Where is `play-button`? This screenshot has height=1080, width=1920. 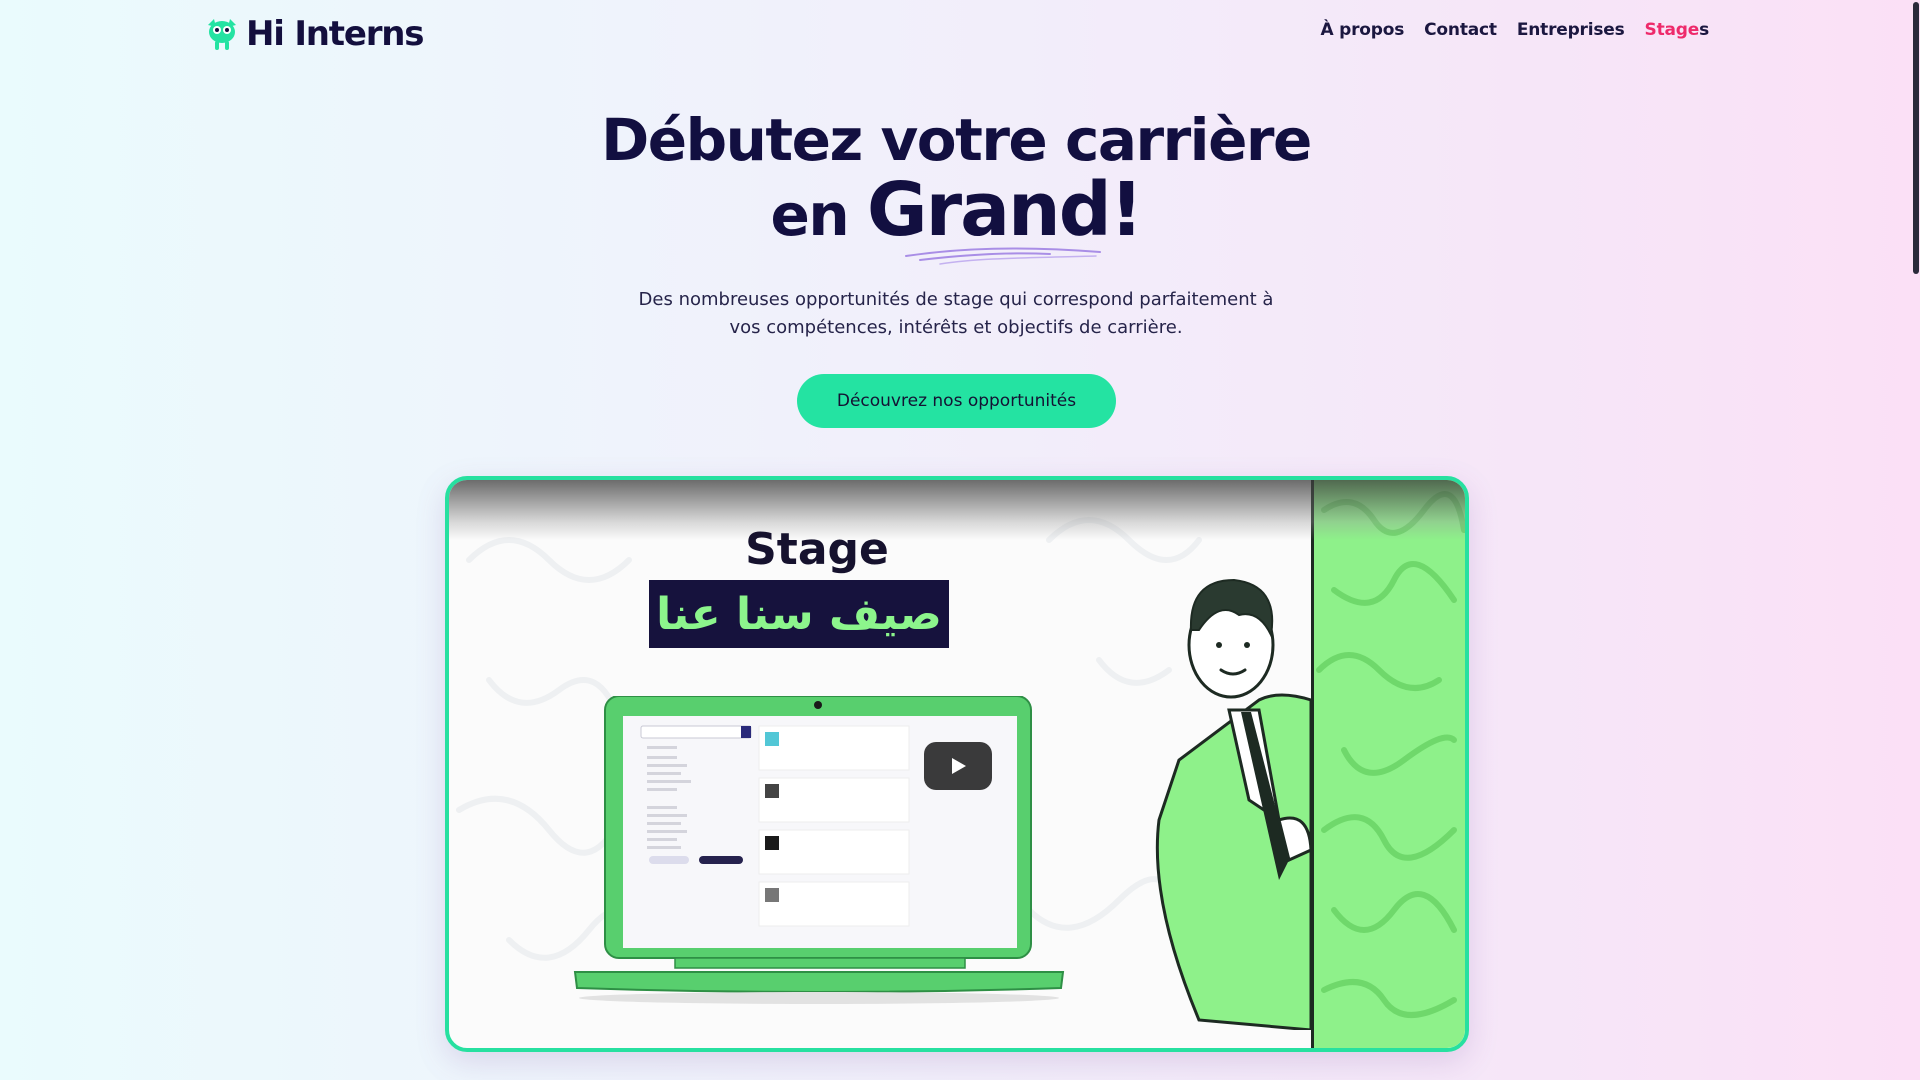 play-button is located at coordinates (958, 766).